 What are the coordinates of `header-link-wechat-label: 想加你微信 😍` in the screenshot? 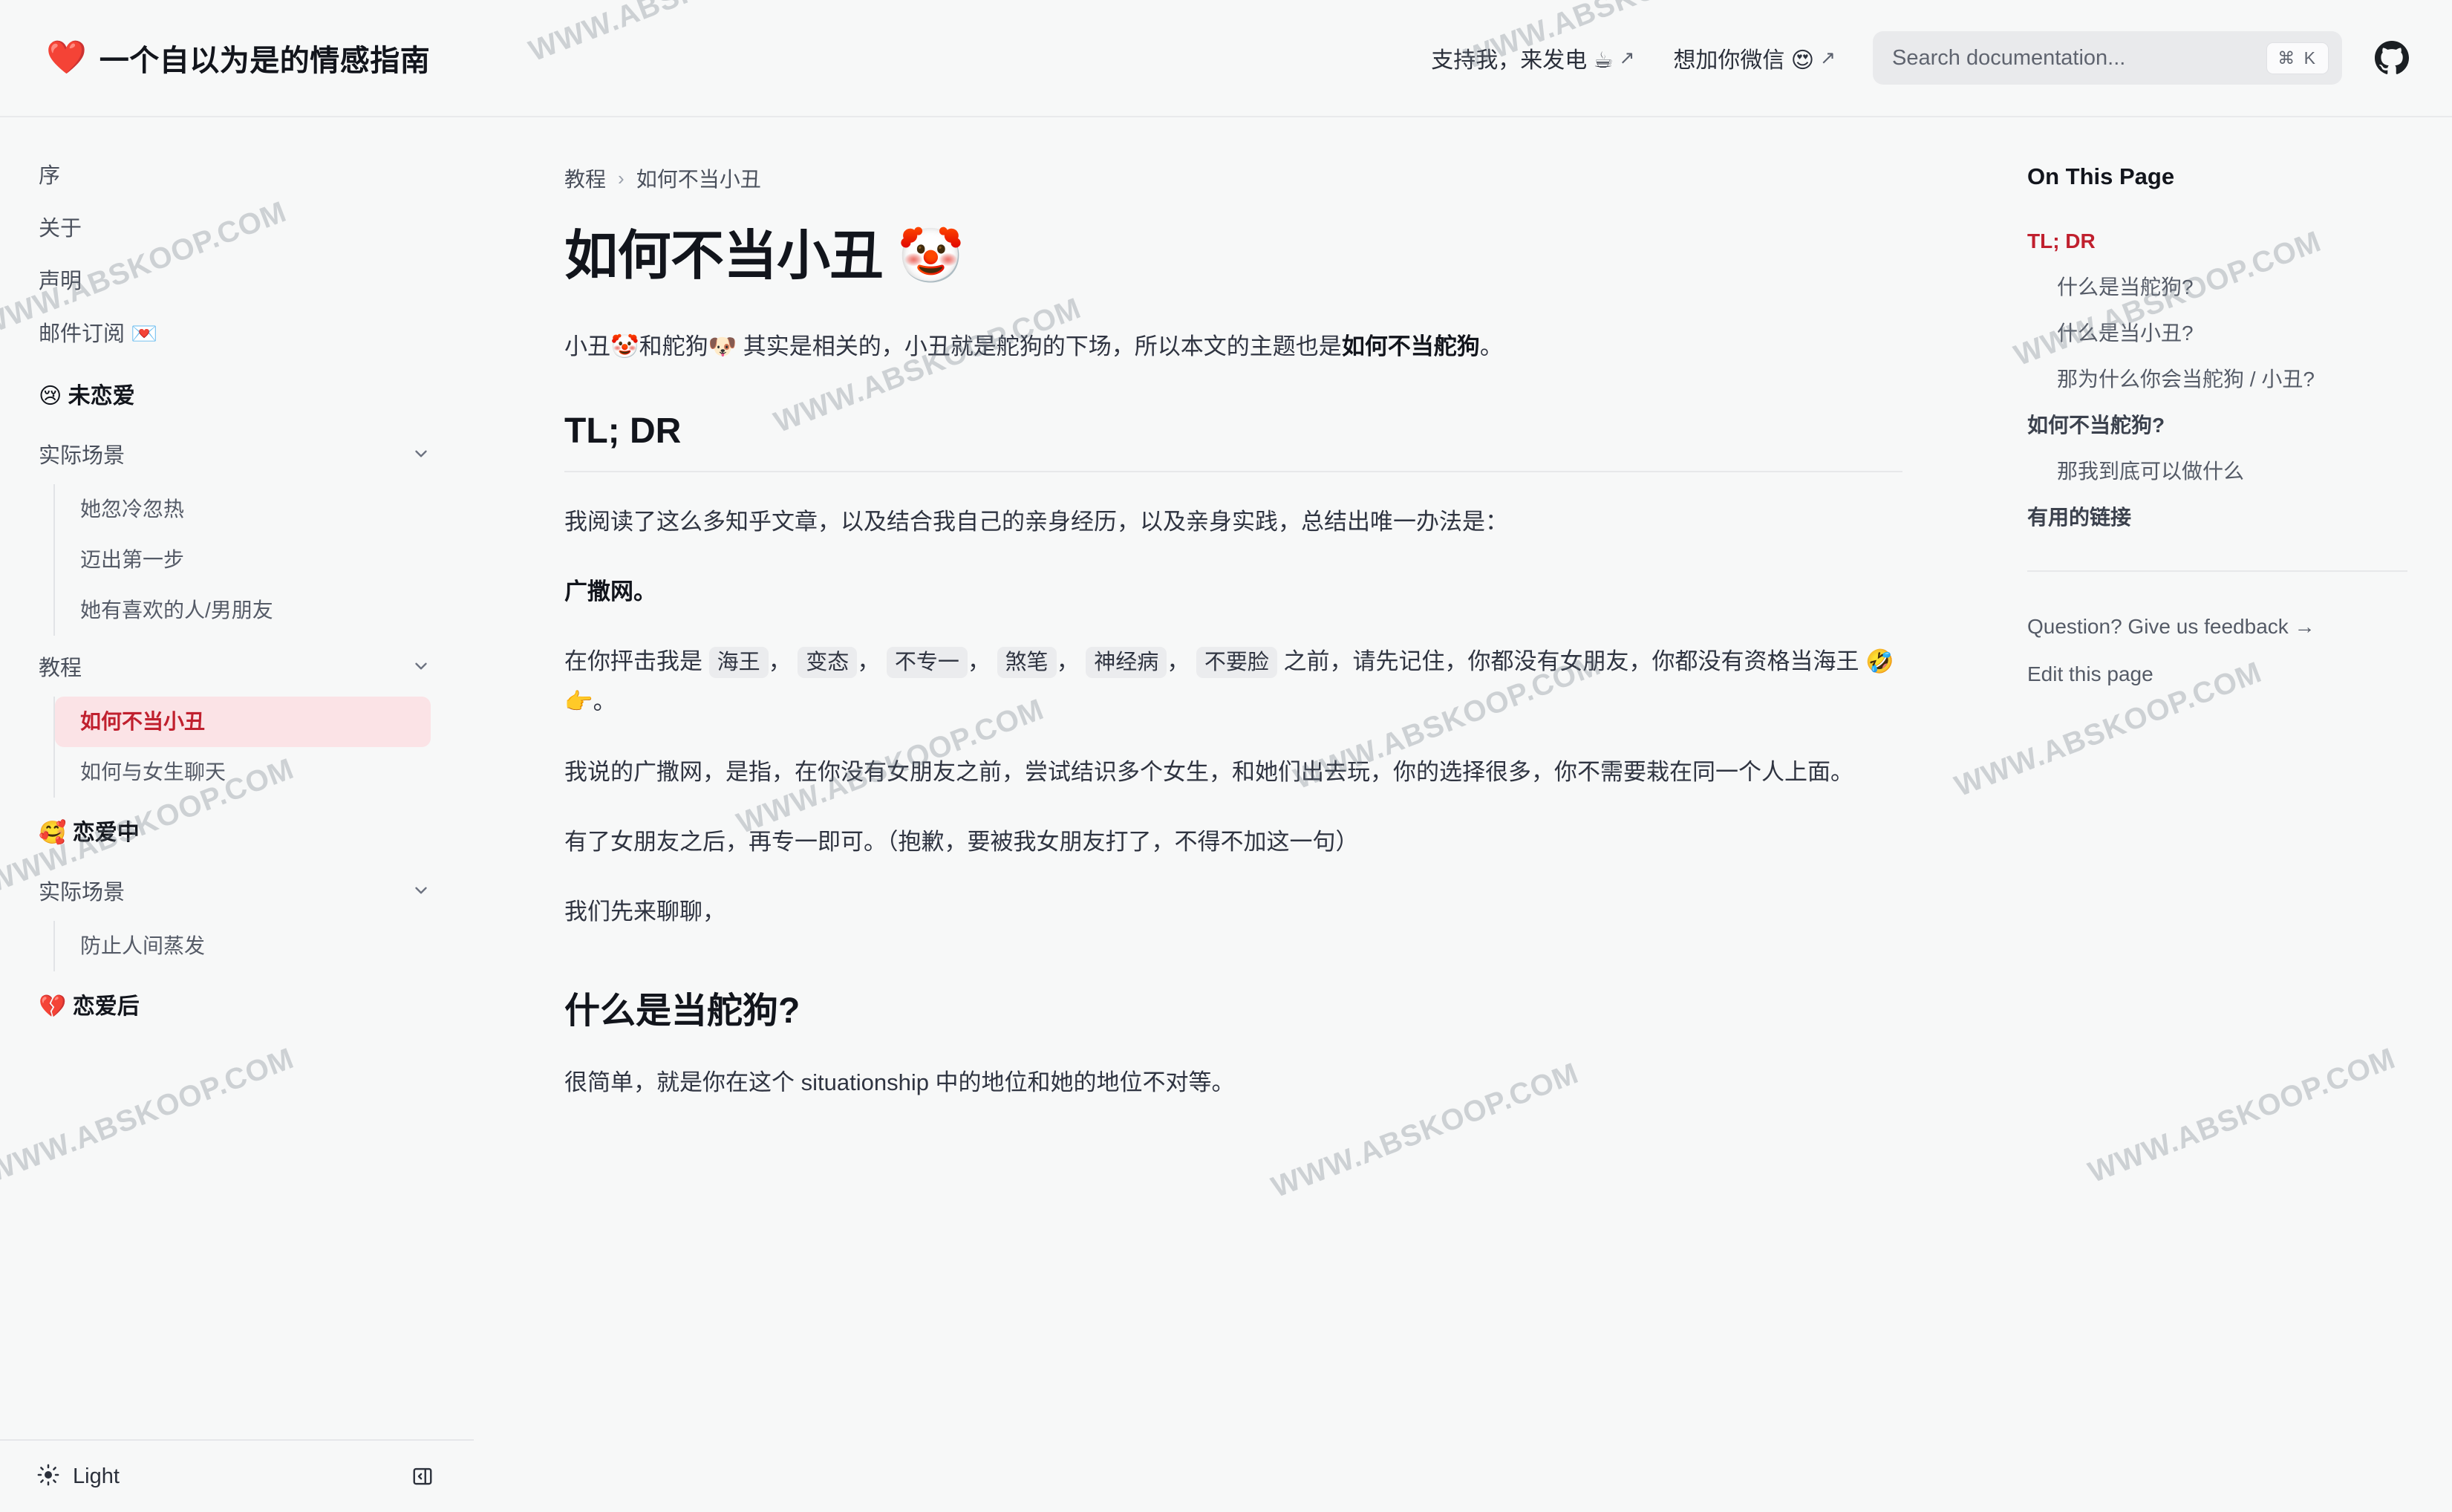 It's located at (1744, 60).